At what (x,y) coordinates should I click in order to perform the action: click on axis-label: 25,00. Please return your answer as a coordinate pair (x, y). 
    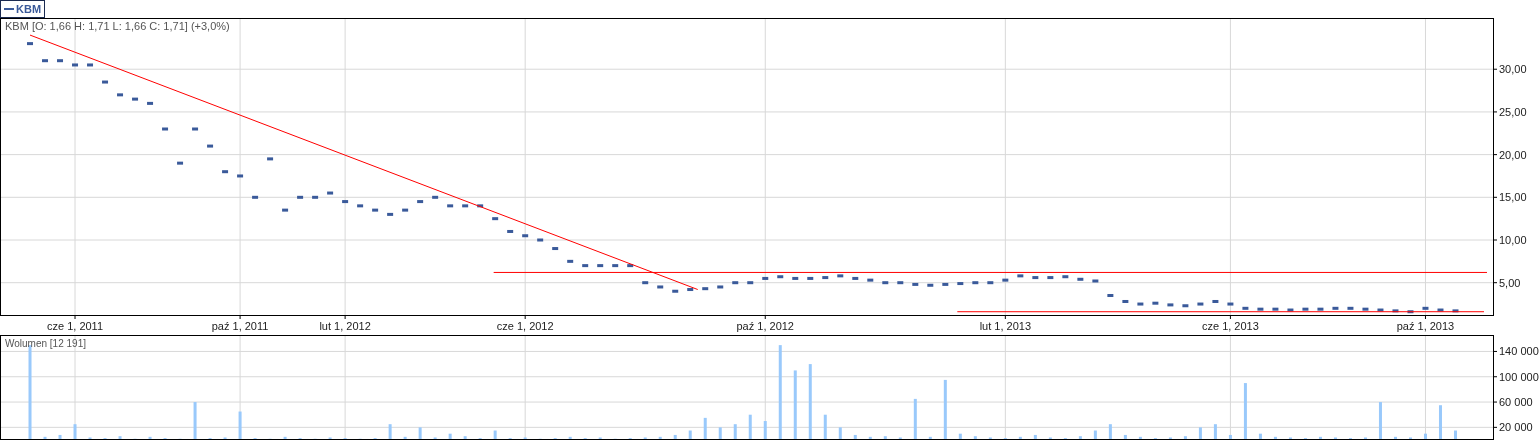
    Looking at the image, I should click on (1513, 111).